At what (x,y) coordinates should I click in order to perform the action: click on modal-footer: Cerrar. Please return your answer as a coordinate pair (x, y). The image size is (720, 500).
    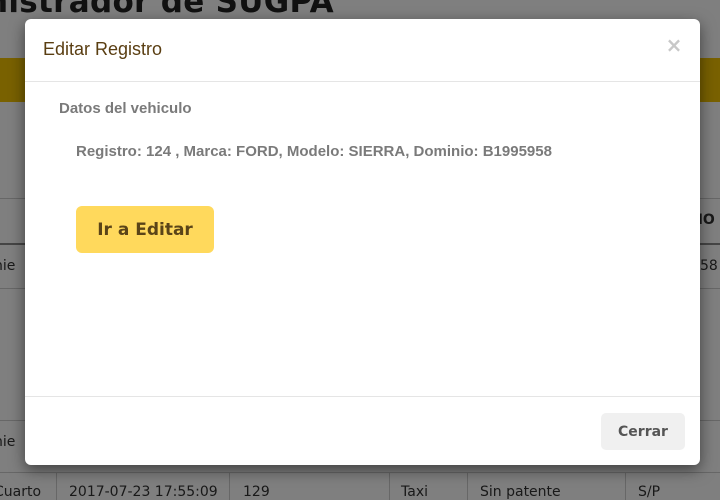
    Looking at the image, I should click on (362, 431).